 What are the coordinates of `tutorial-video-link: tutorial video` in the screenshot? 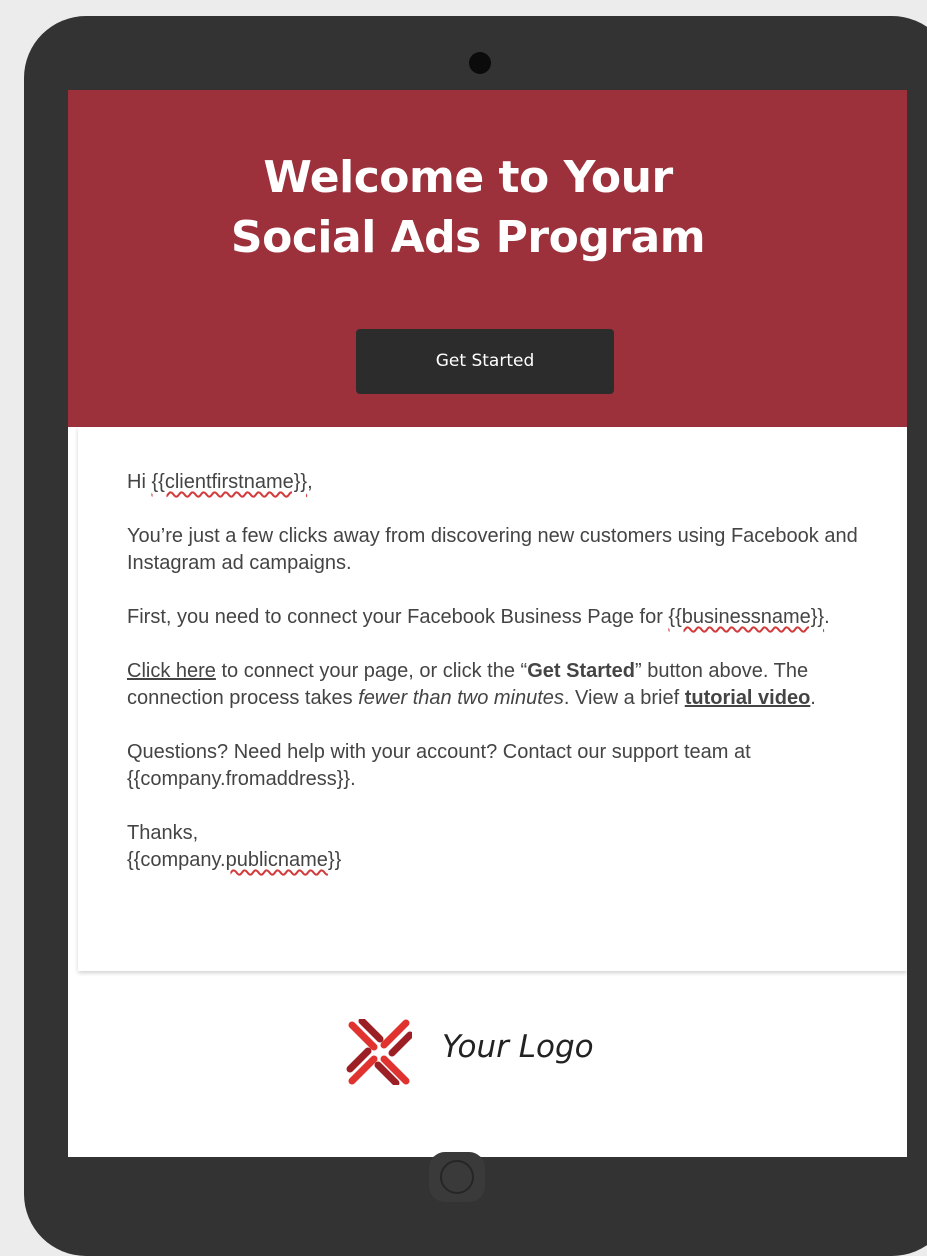 It's located at (748, 698).